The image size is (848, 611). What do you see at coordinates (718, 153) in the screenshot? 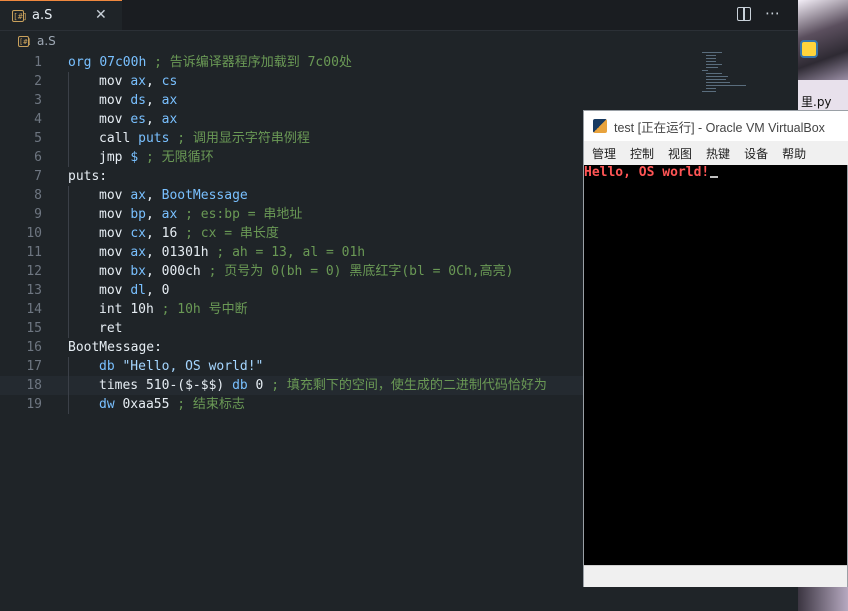
I see `menu-item-hotkey: 热键` at bounding box center [718, 153].